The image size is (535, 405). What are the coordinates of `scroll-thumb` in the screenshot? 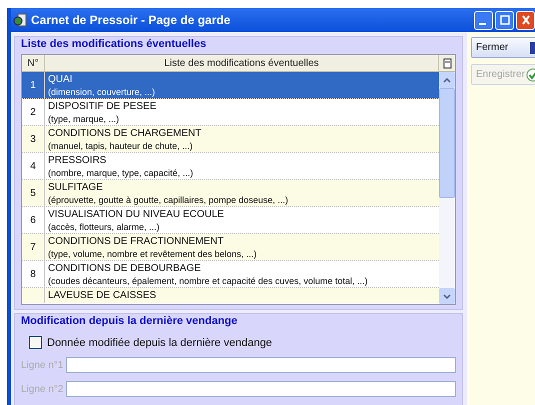 It's located at (447, 143).